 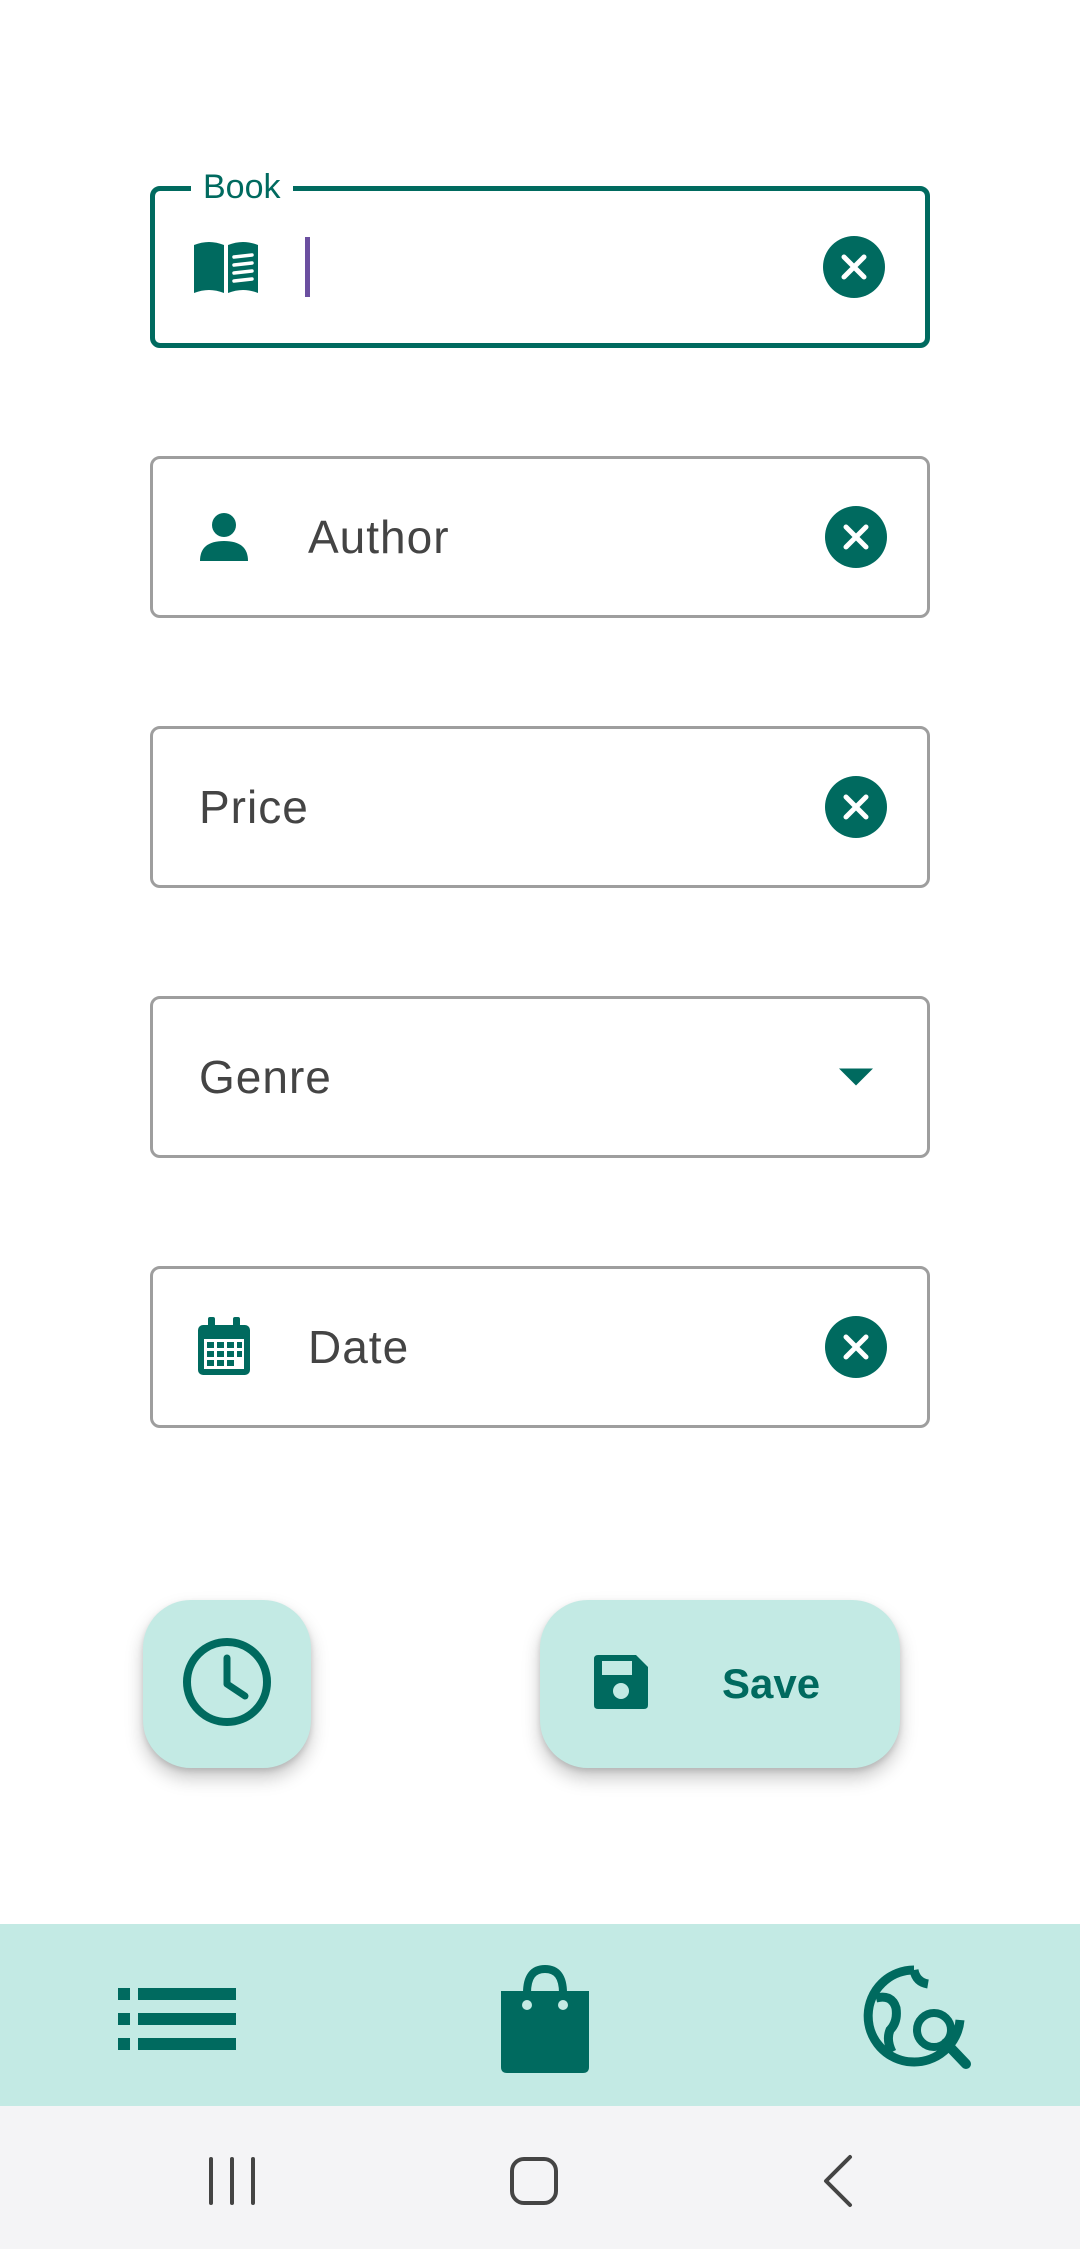 I want to click on bottom-app-bar, so click(x=540, y=2015).